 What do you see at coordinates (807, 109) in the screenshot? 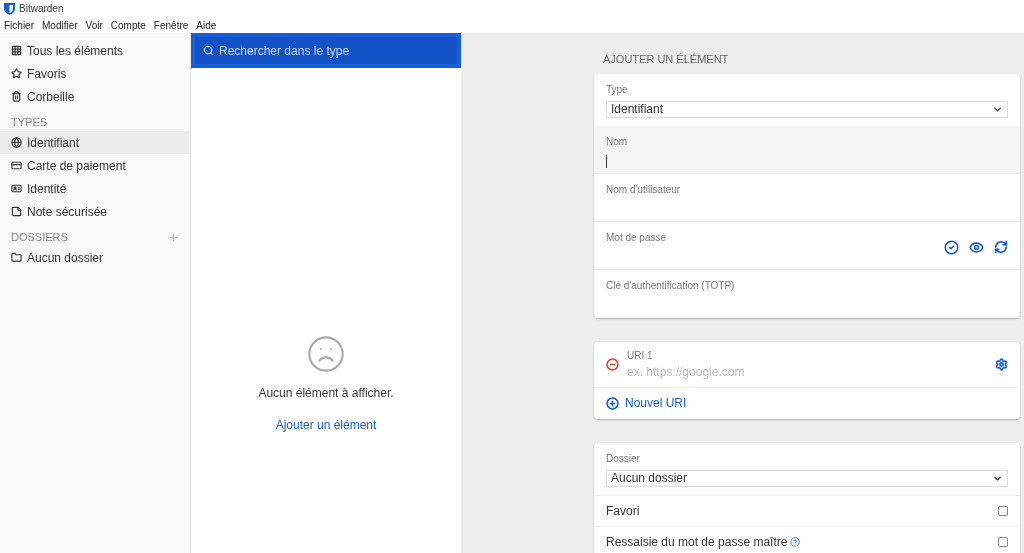
I see `dropdown: Identifiant` at bounding box center [807, 109].